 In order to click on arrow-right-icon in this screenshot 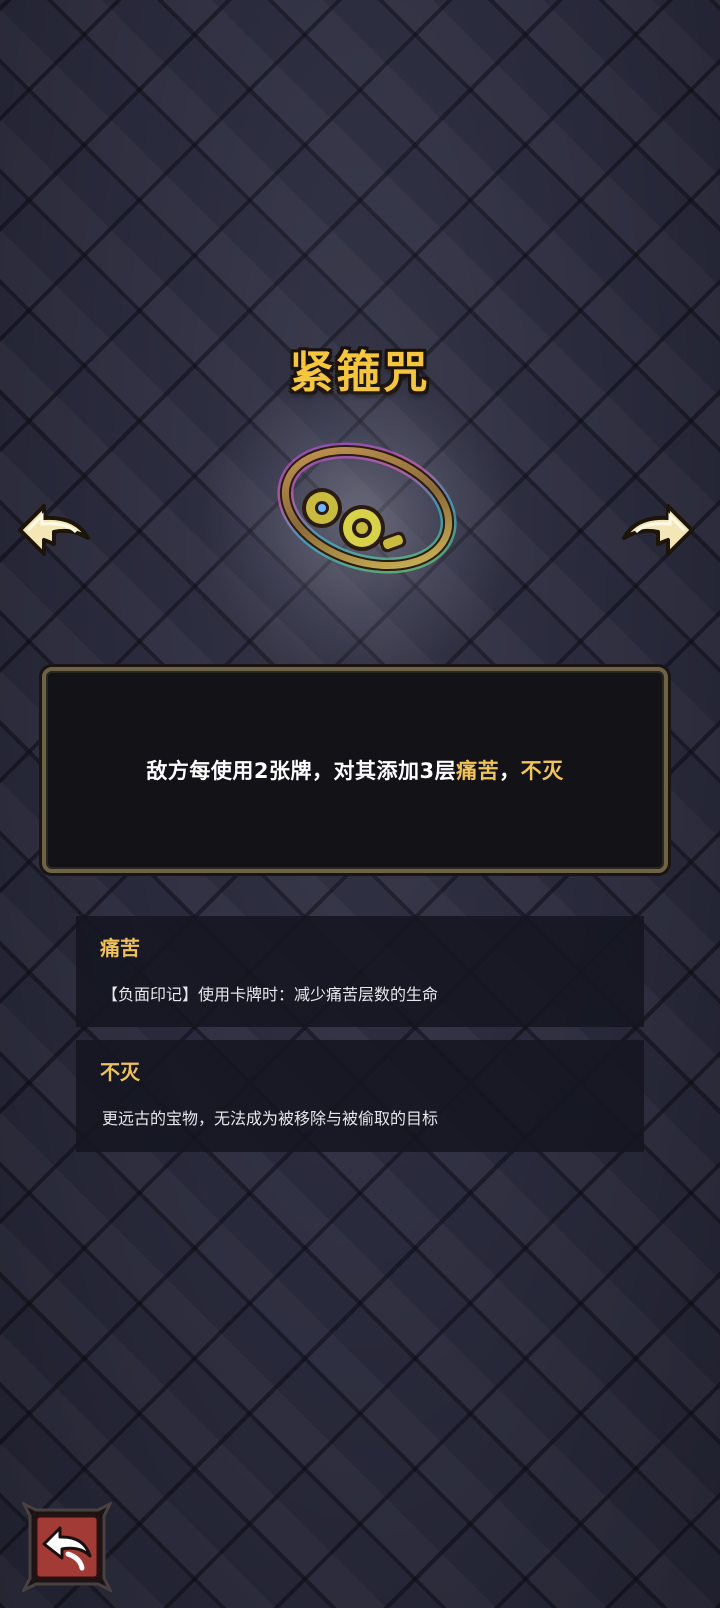, I will do `click(658, 530)`.